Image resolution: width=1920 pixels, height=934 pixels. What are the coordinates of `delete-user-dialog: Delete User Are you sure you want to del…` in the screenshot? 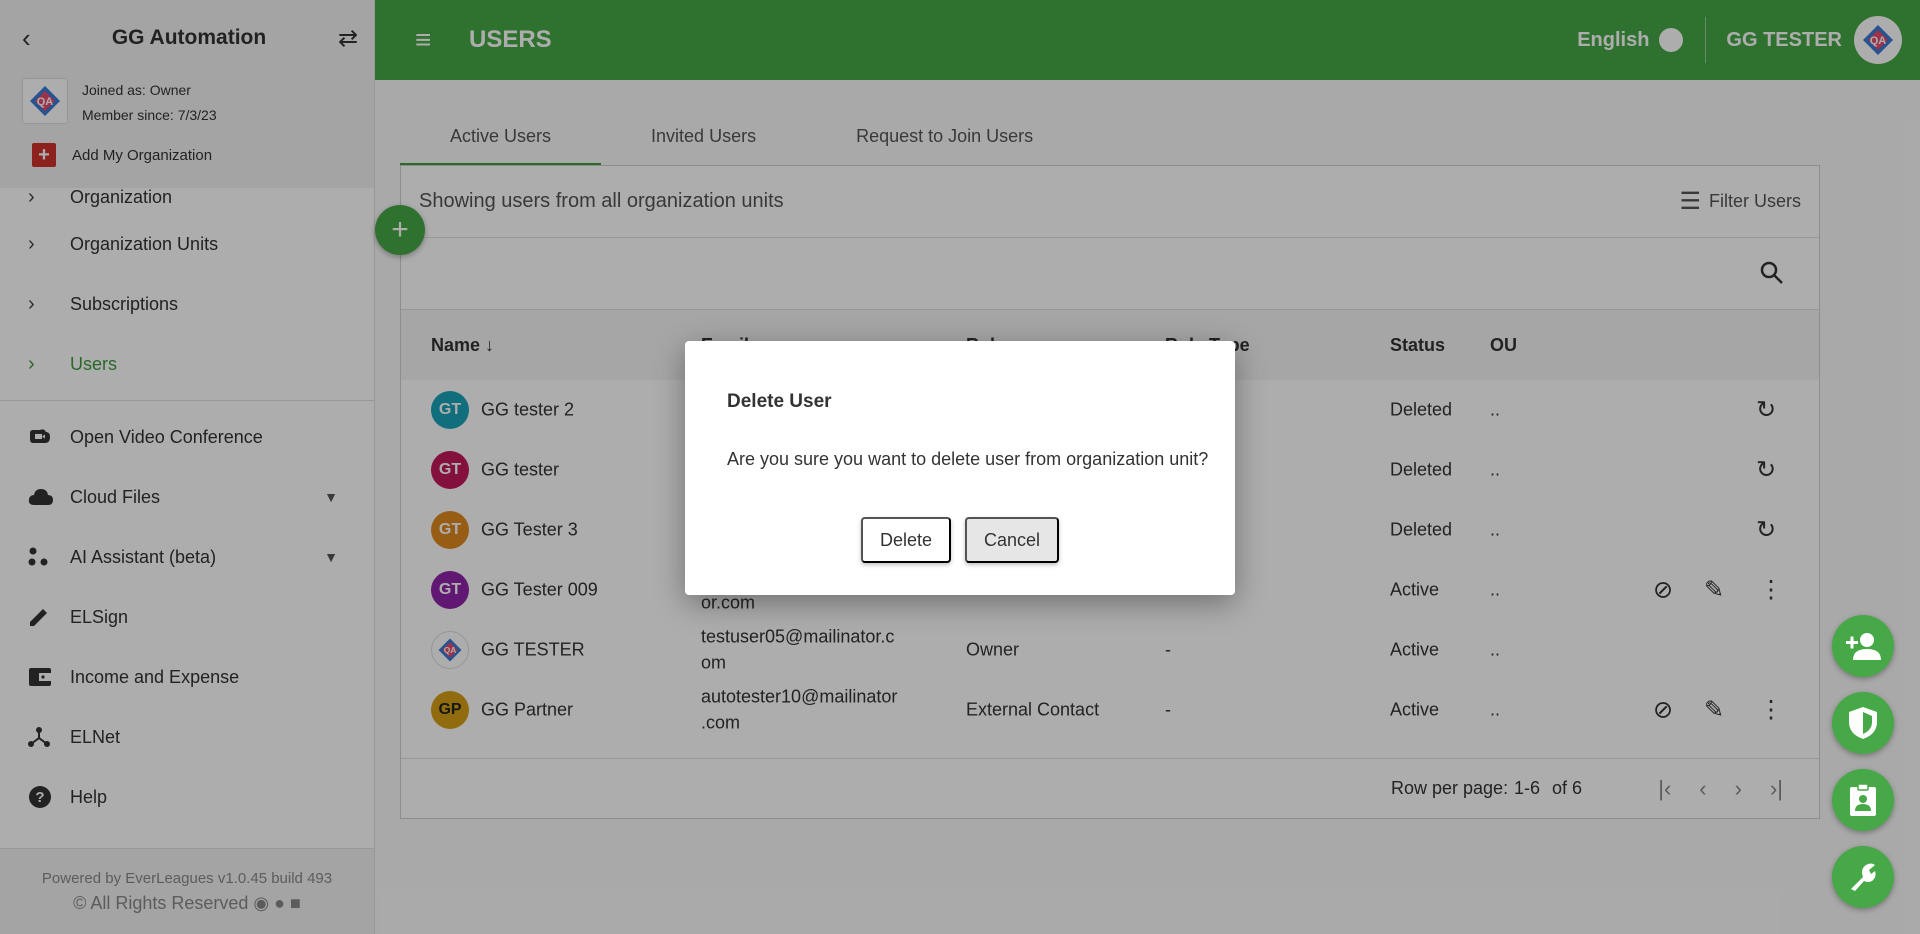 It's located at (960, 468).